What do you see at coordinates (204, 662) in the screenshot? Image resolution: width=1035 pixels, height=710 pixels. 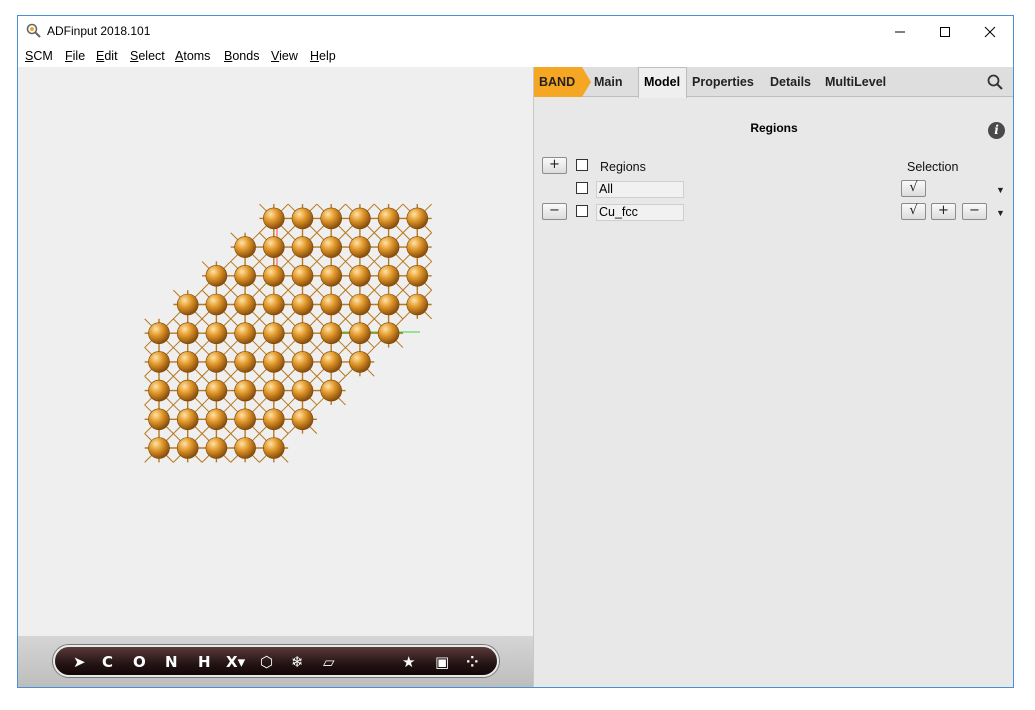 I see `hydrogen-tool-icon: H` at bounding box center [204, 662].